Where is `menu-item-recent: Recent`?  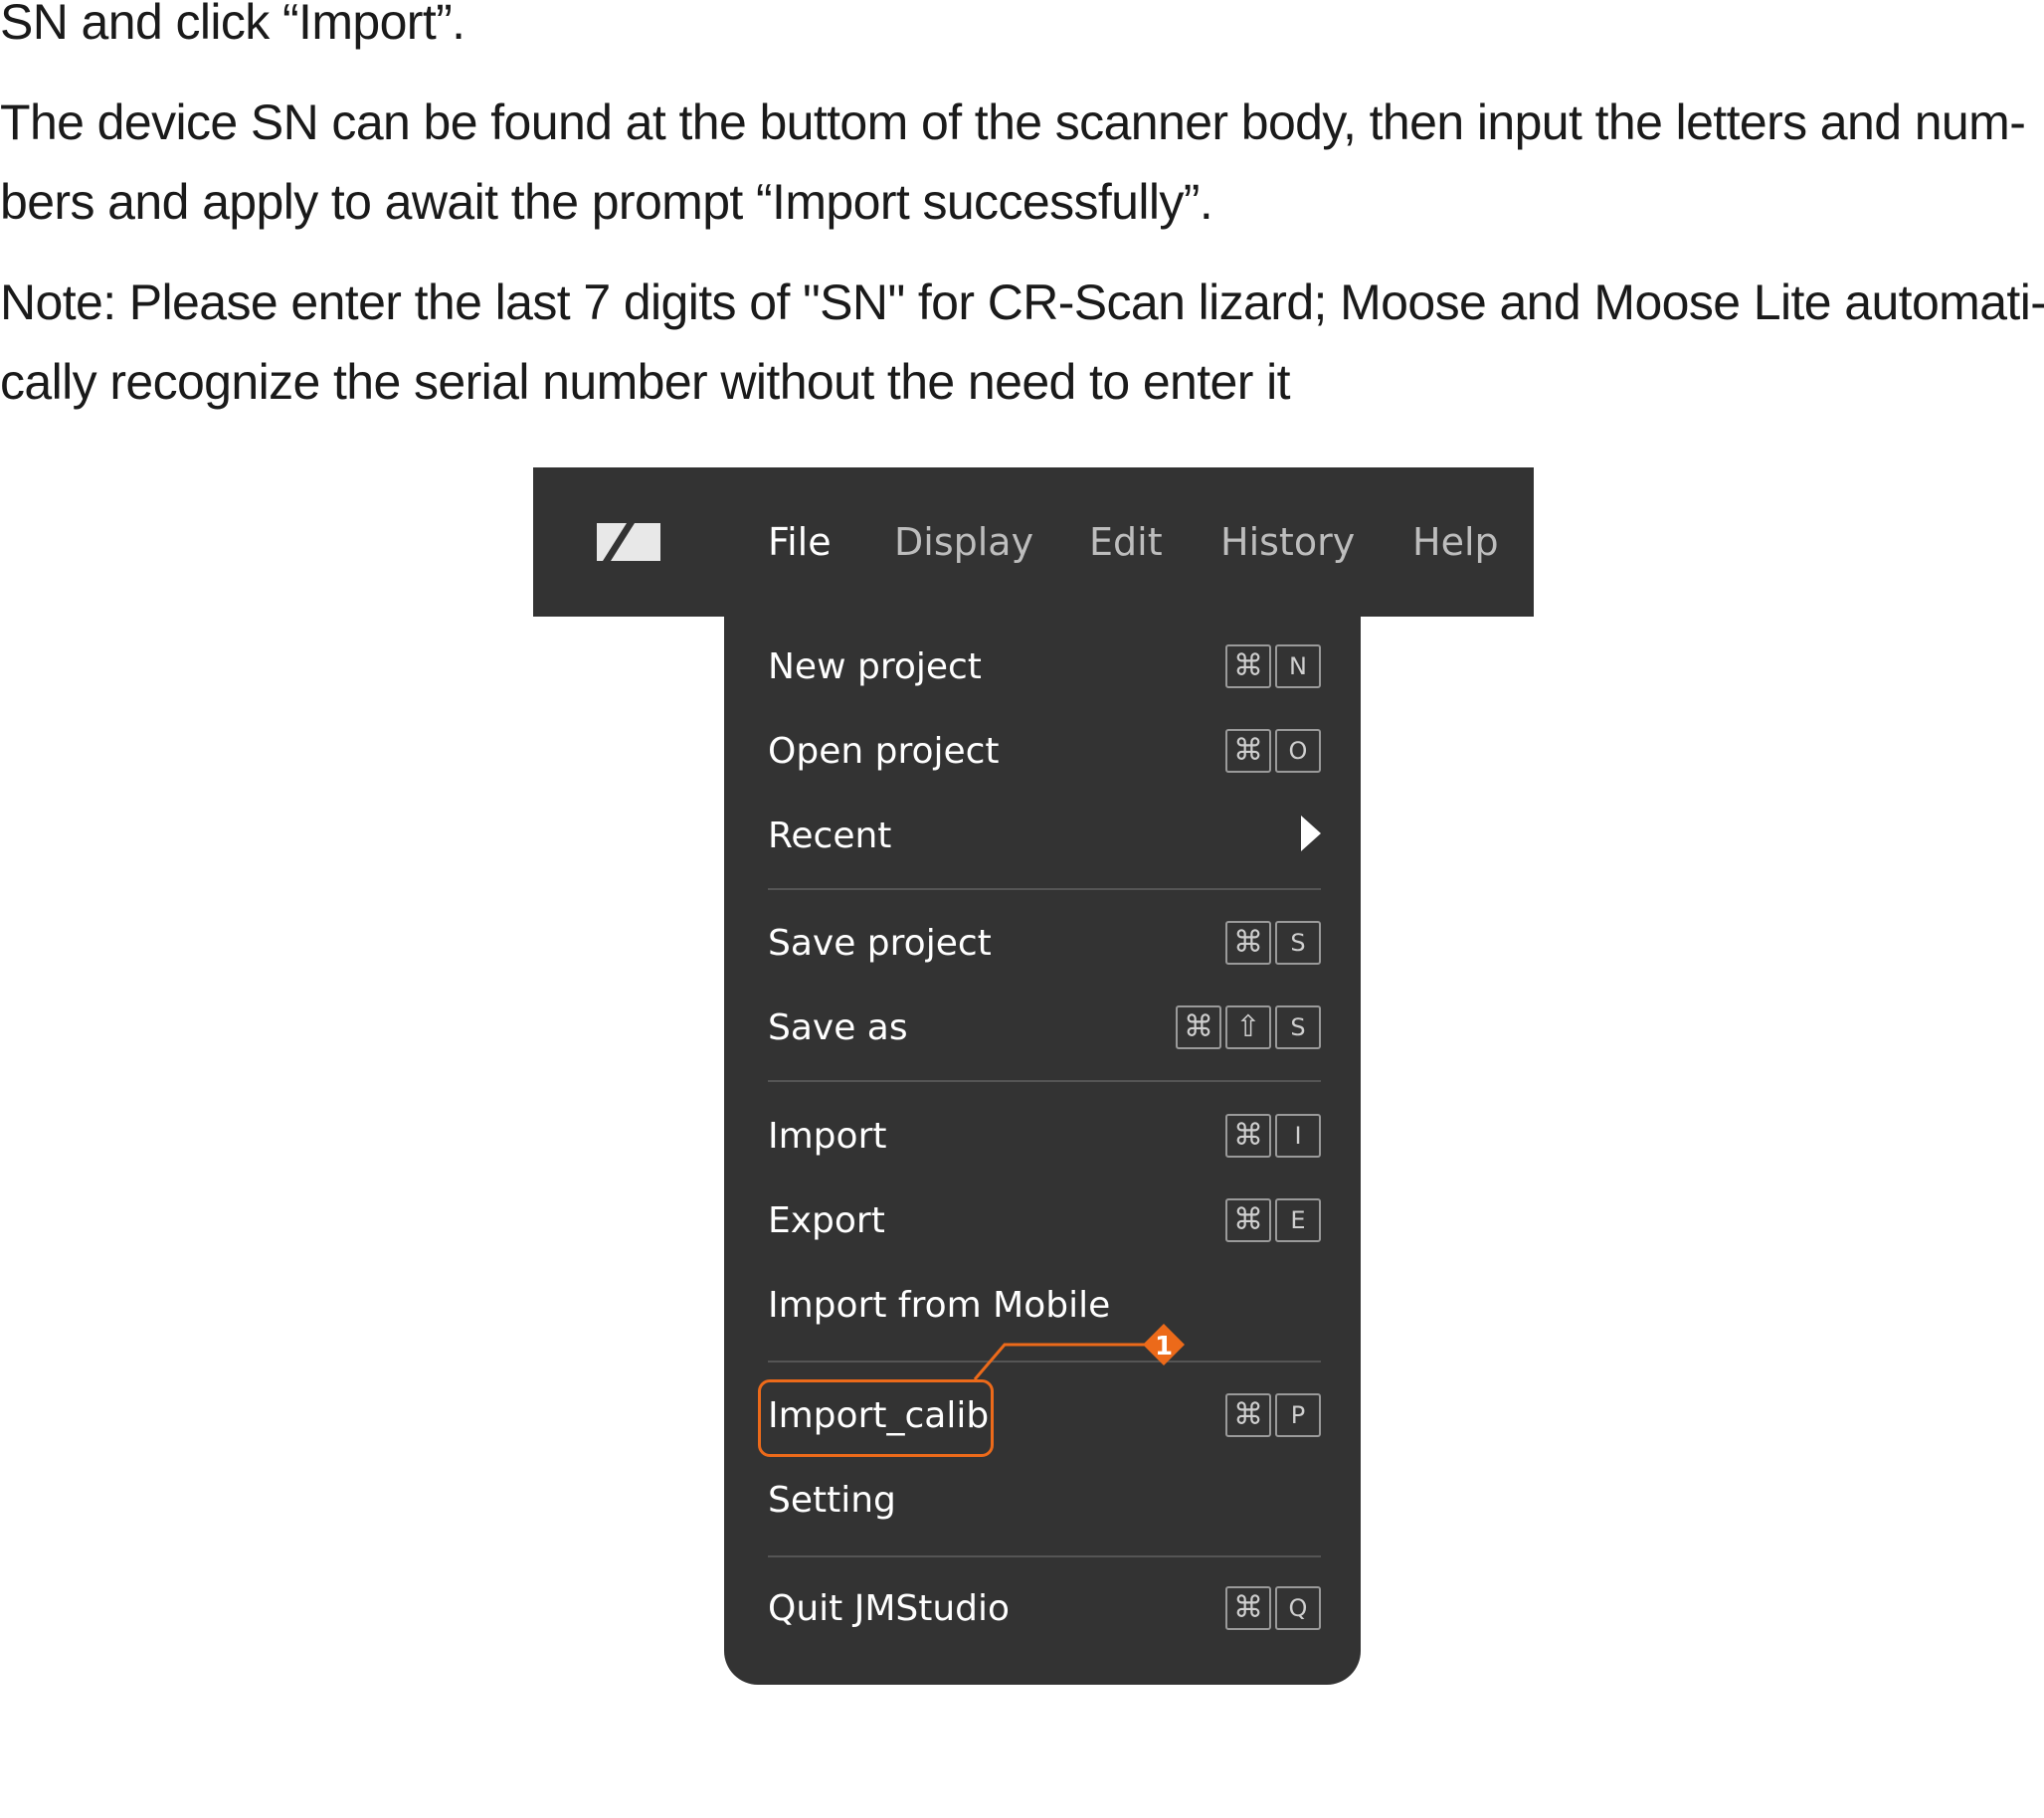 menu-item-recent: Recent is located at coordinates (1044, 837).